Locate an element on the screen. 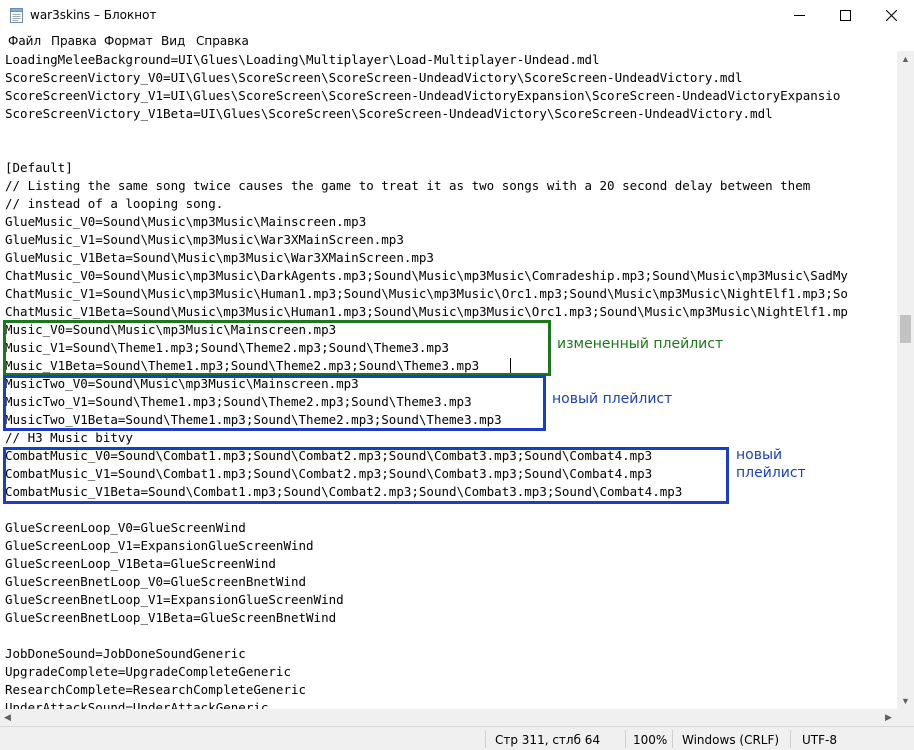  minimize-button is located at coordinates (799, 15).